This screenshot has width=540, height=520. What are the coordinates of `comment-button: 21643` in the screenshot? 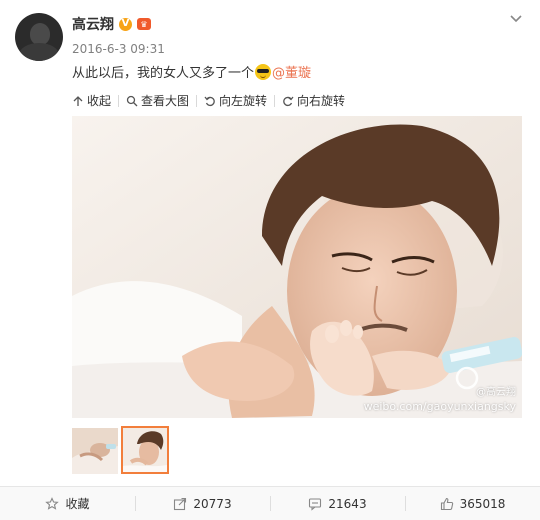 It's located at (337, 503).